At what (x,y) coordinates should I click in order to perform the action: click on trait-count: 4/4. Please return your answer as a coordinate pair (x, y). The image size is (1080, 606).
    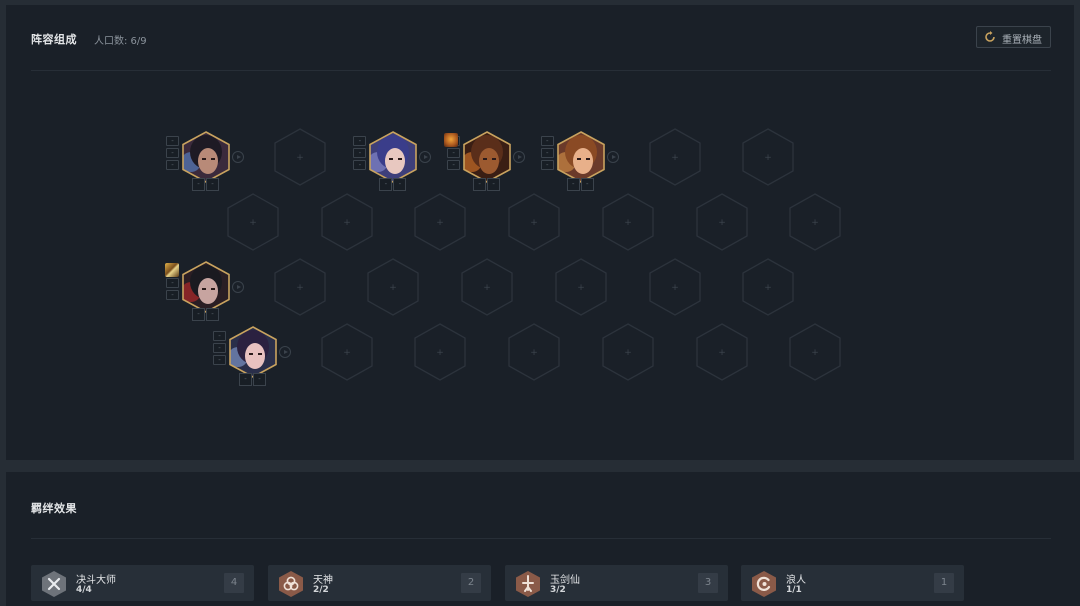
    Looking at the image, I should click on (84, 590).